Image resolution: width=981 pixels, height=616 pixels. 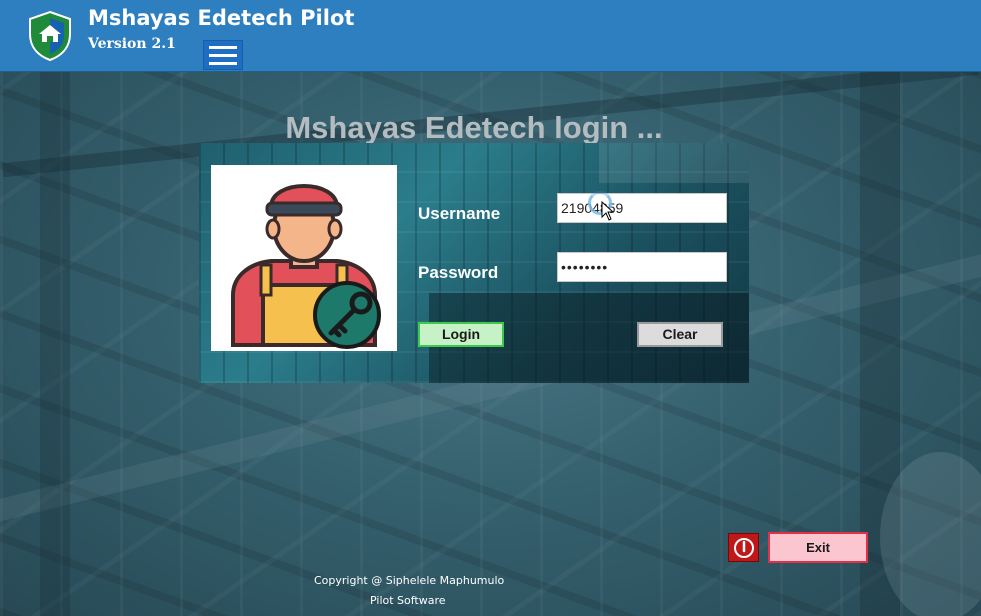 I want to click on worker-with-key-icon, so click(x=304, y=258).